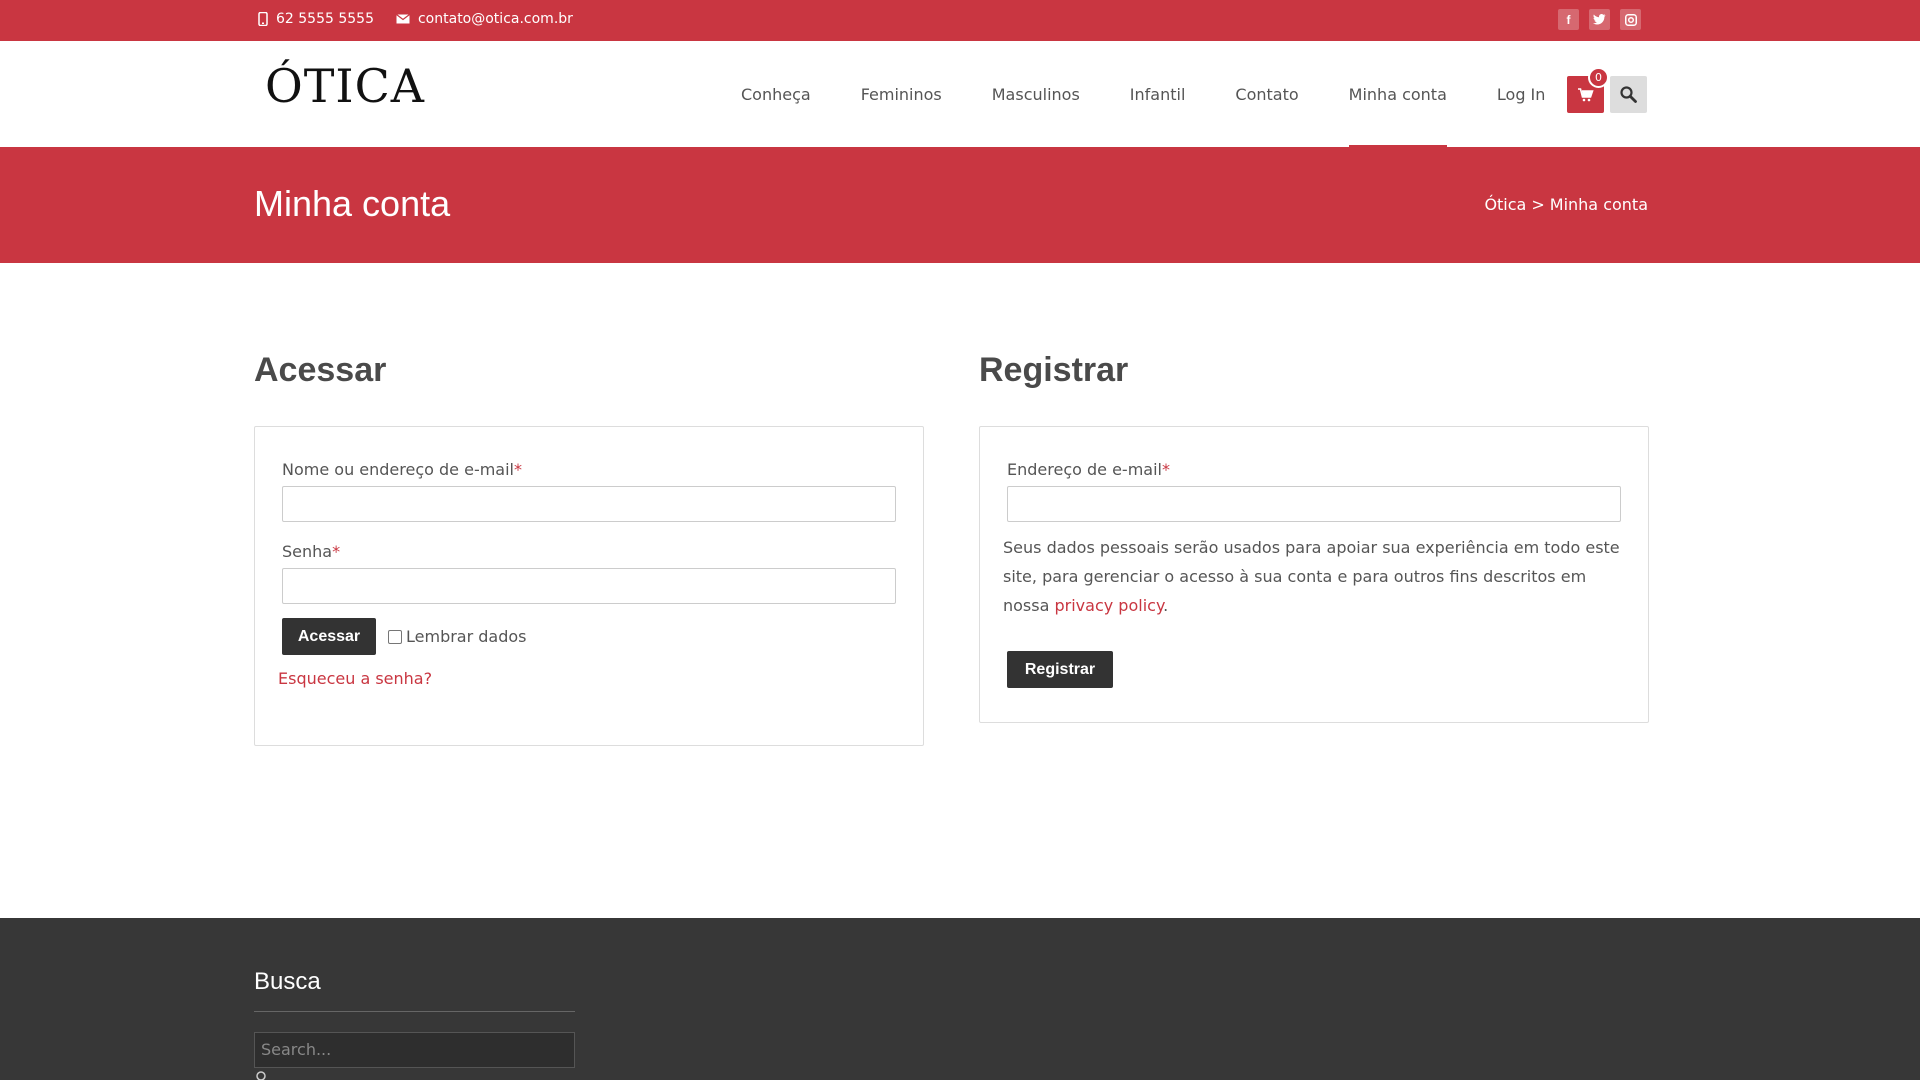 The width and height of the screenshot is (1920, 1080). What do you see at coordinates (960, 20) in the screenshot?
I see `top-bar: 62 5555 5555 contato@otica.com.br f` at bounding box center [960, 20].